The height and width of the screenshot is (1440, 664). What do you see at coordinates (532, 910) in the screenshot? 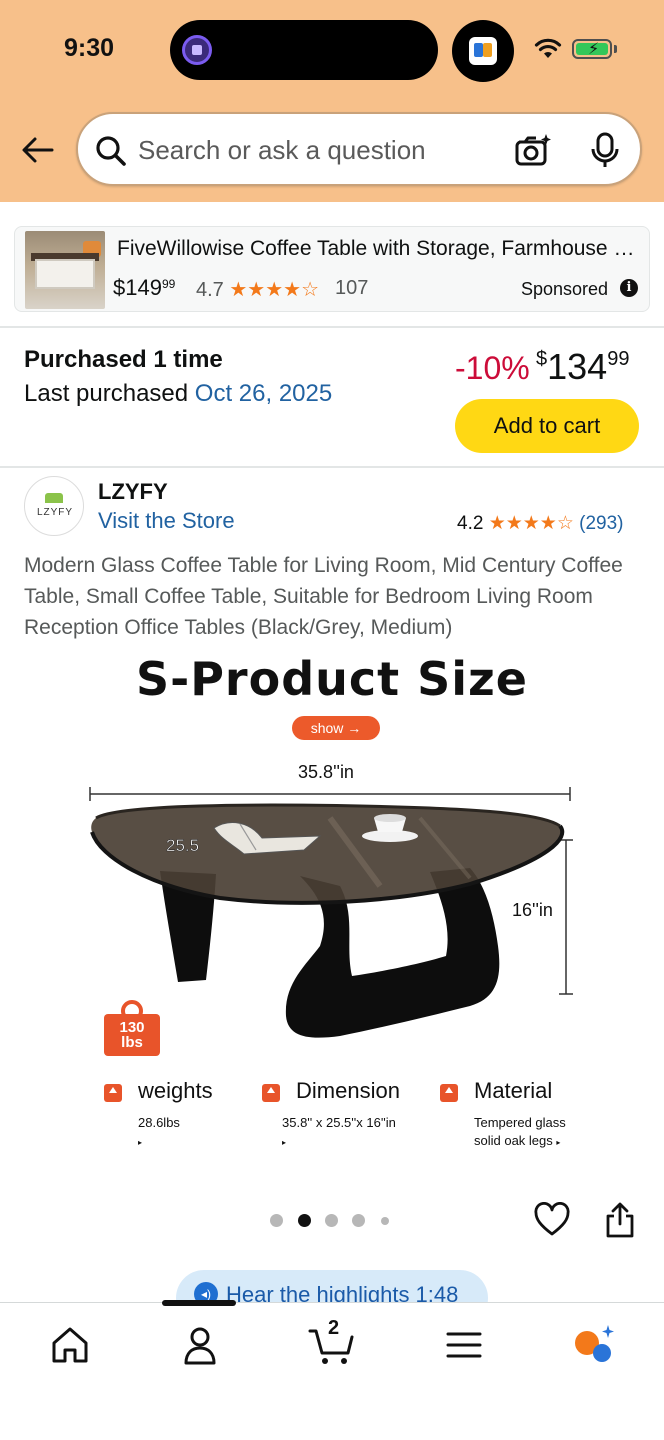
I see `height-dimension: 16''in` at bounding box center [532, 910].